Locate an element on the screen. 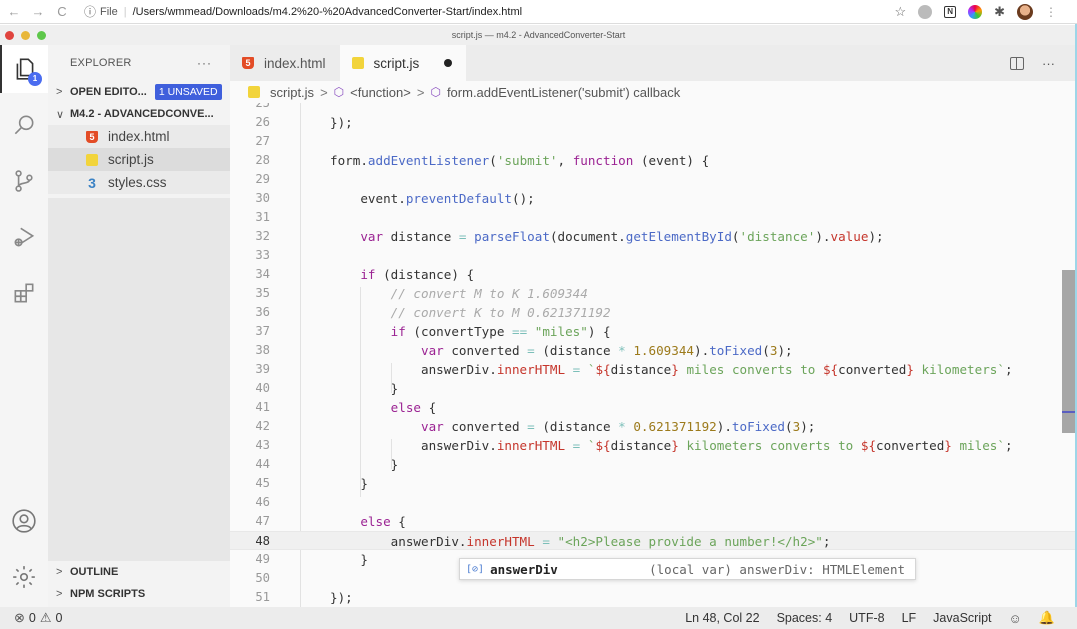 Image resolution: width=1077 pixels, height=629 pixels. breadcrumb-item: <function> is located at coordinates (380, 92).